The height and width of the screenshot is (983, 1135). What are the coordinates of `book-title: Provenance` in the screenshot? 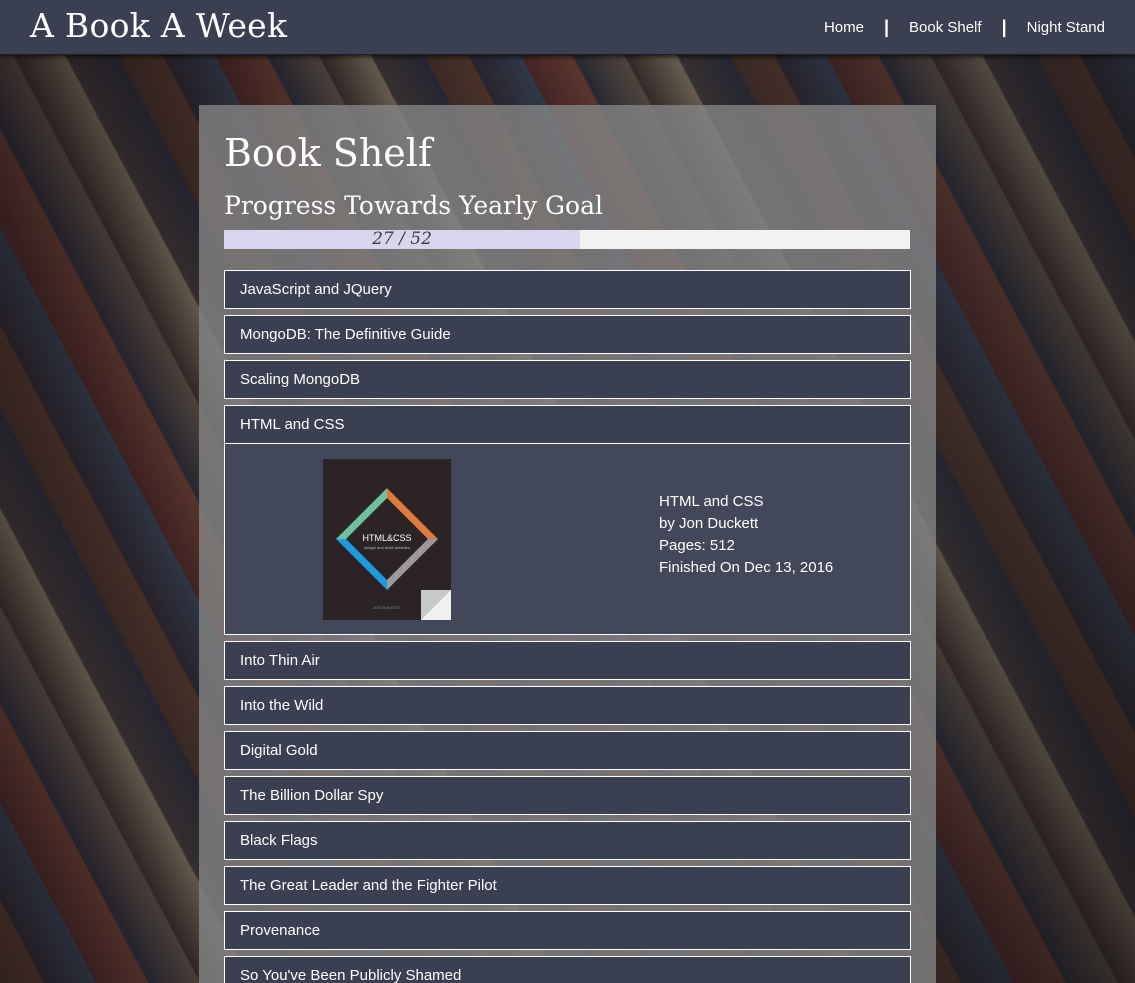 It's located at (567, 930).